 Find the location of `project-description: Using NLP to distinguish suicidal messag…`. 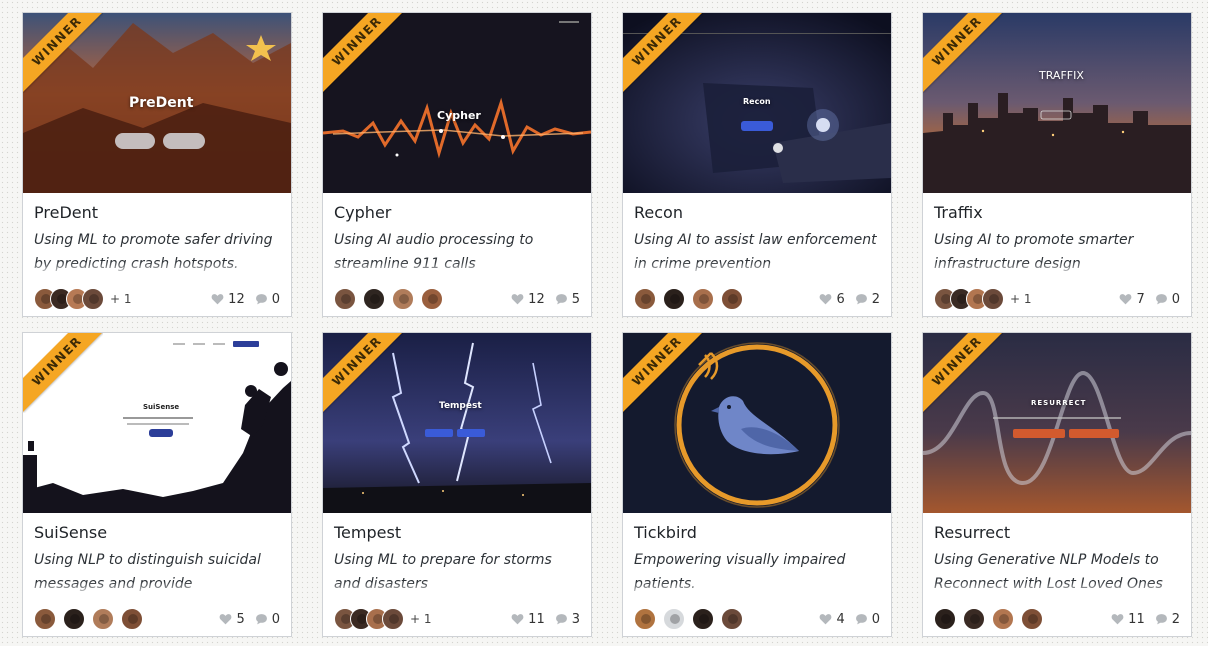

project-description: Using NLP to distinguish suicidal messag… is located at coordinates (147, 572).